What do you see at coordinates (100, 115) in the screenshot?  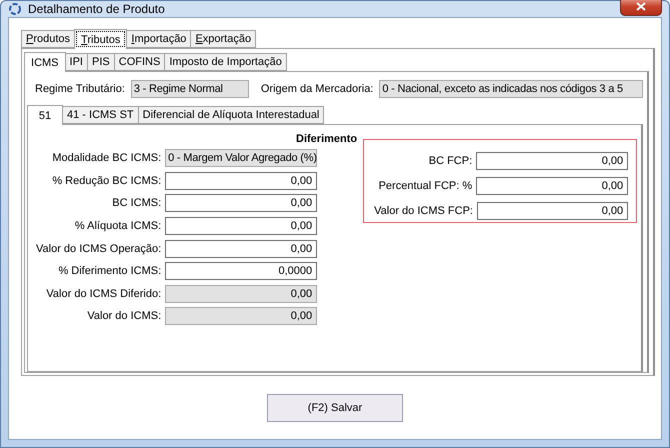 I see `tab: 41 - ICMS ST` at bounding box center [100, 115].